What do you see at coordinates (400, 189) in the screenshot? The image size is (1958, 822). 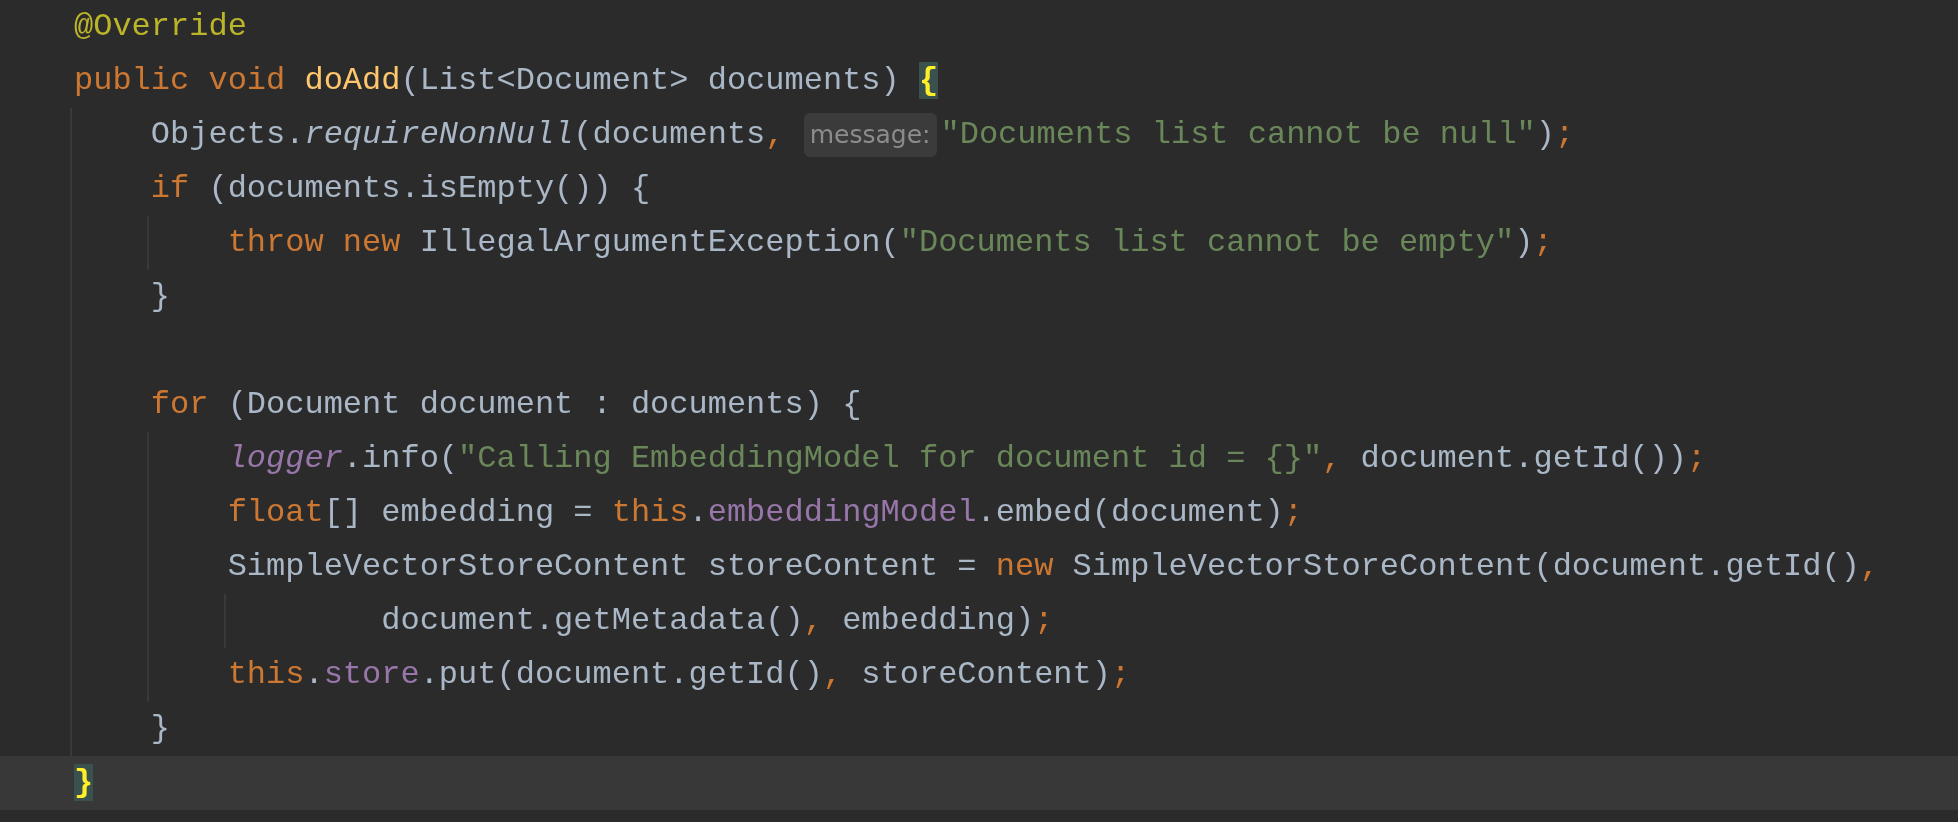 I see `code-text: if (documents.isEmpty()) {` at bounding box center [400, 189].